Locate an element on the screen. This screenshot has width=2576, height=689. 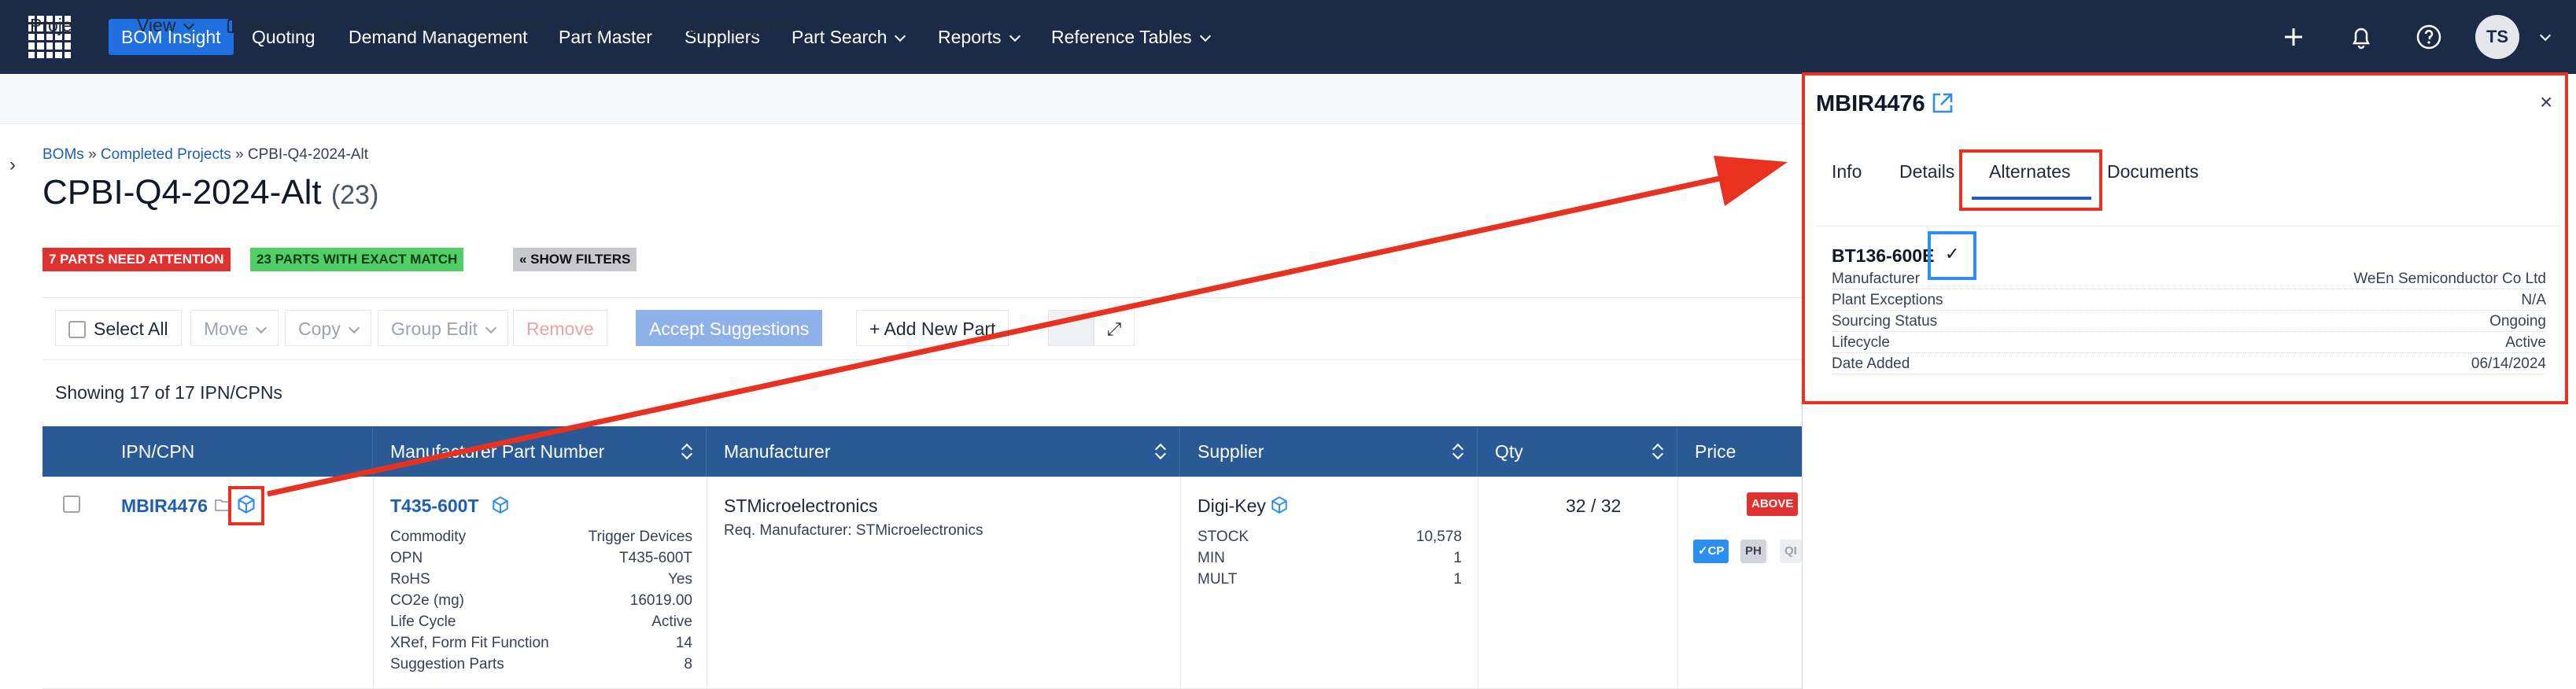
menu-project: Project is located at coordinates (67, 25).